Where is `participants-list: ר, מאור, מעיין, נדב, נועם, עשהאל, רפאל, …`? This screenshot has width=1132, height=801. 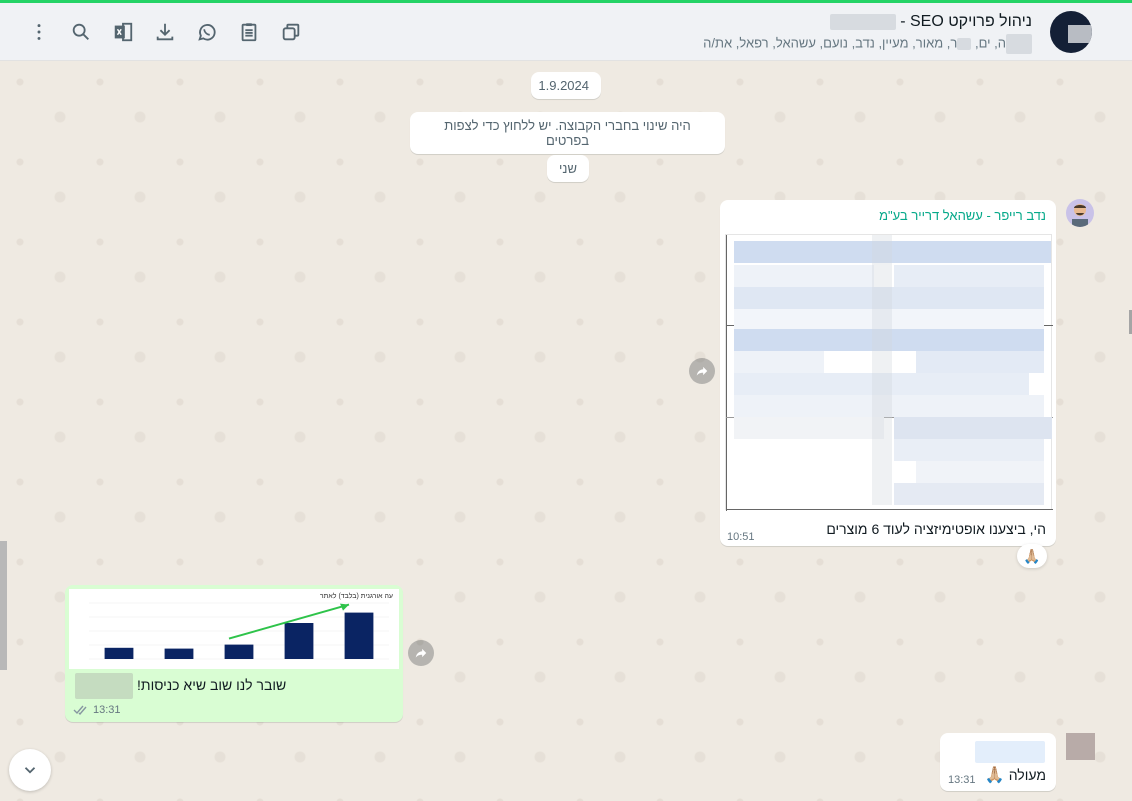 participants-list: ר, מאור, מעיין, נדב, נועם, עשהאל, רפאל, … is located at coordinates (830, 43).